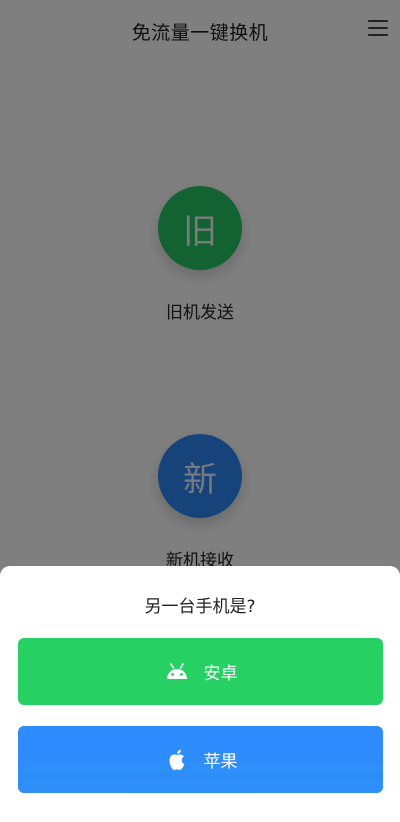 The height and width of the screenshot is (822, 400). I want to click on android-icon, so click(177, 672).